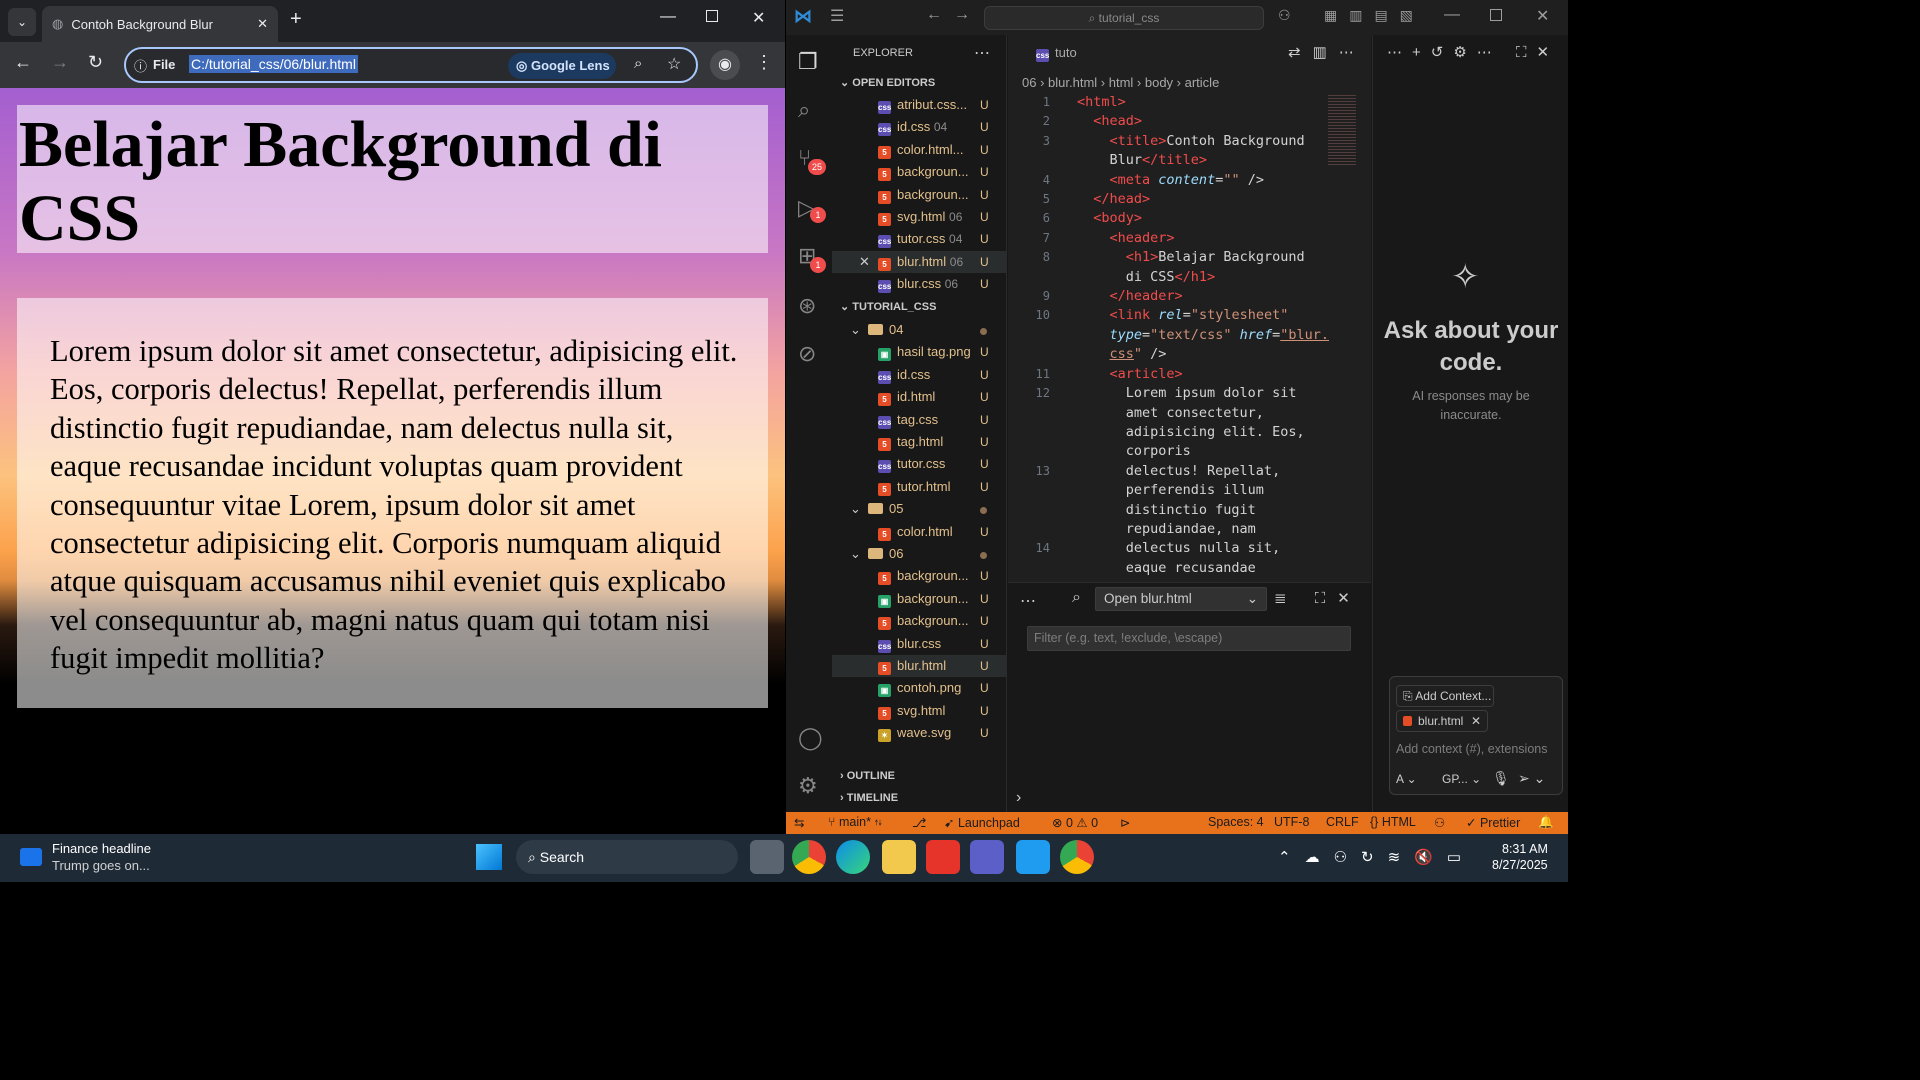  I want to click on taskbar-search: ⌕ Search, so click(627, 857).